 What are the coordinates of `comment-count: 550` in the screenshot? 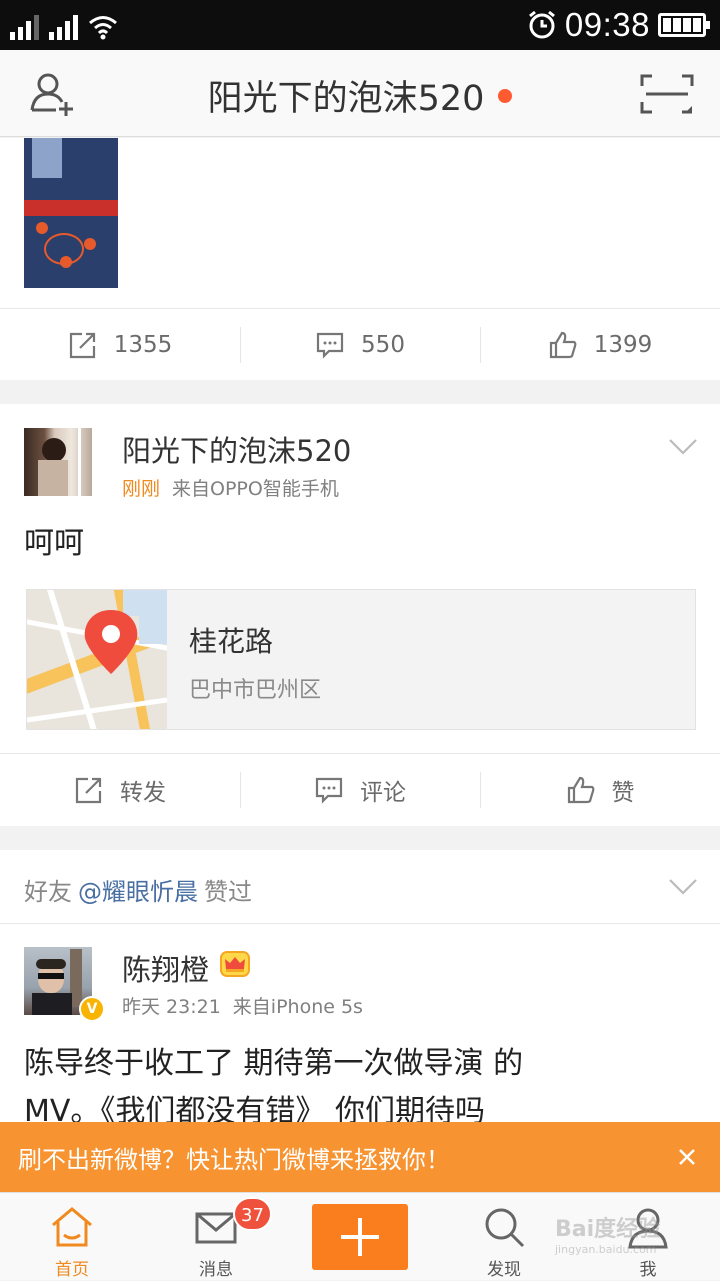 It's located at (383, 344).